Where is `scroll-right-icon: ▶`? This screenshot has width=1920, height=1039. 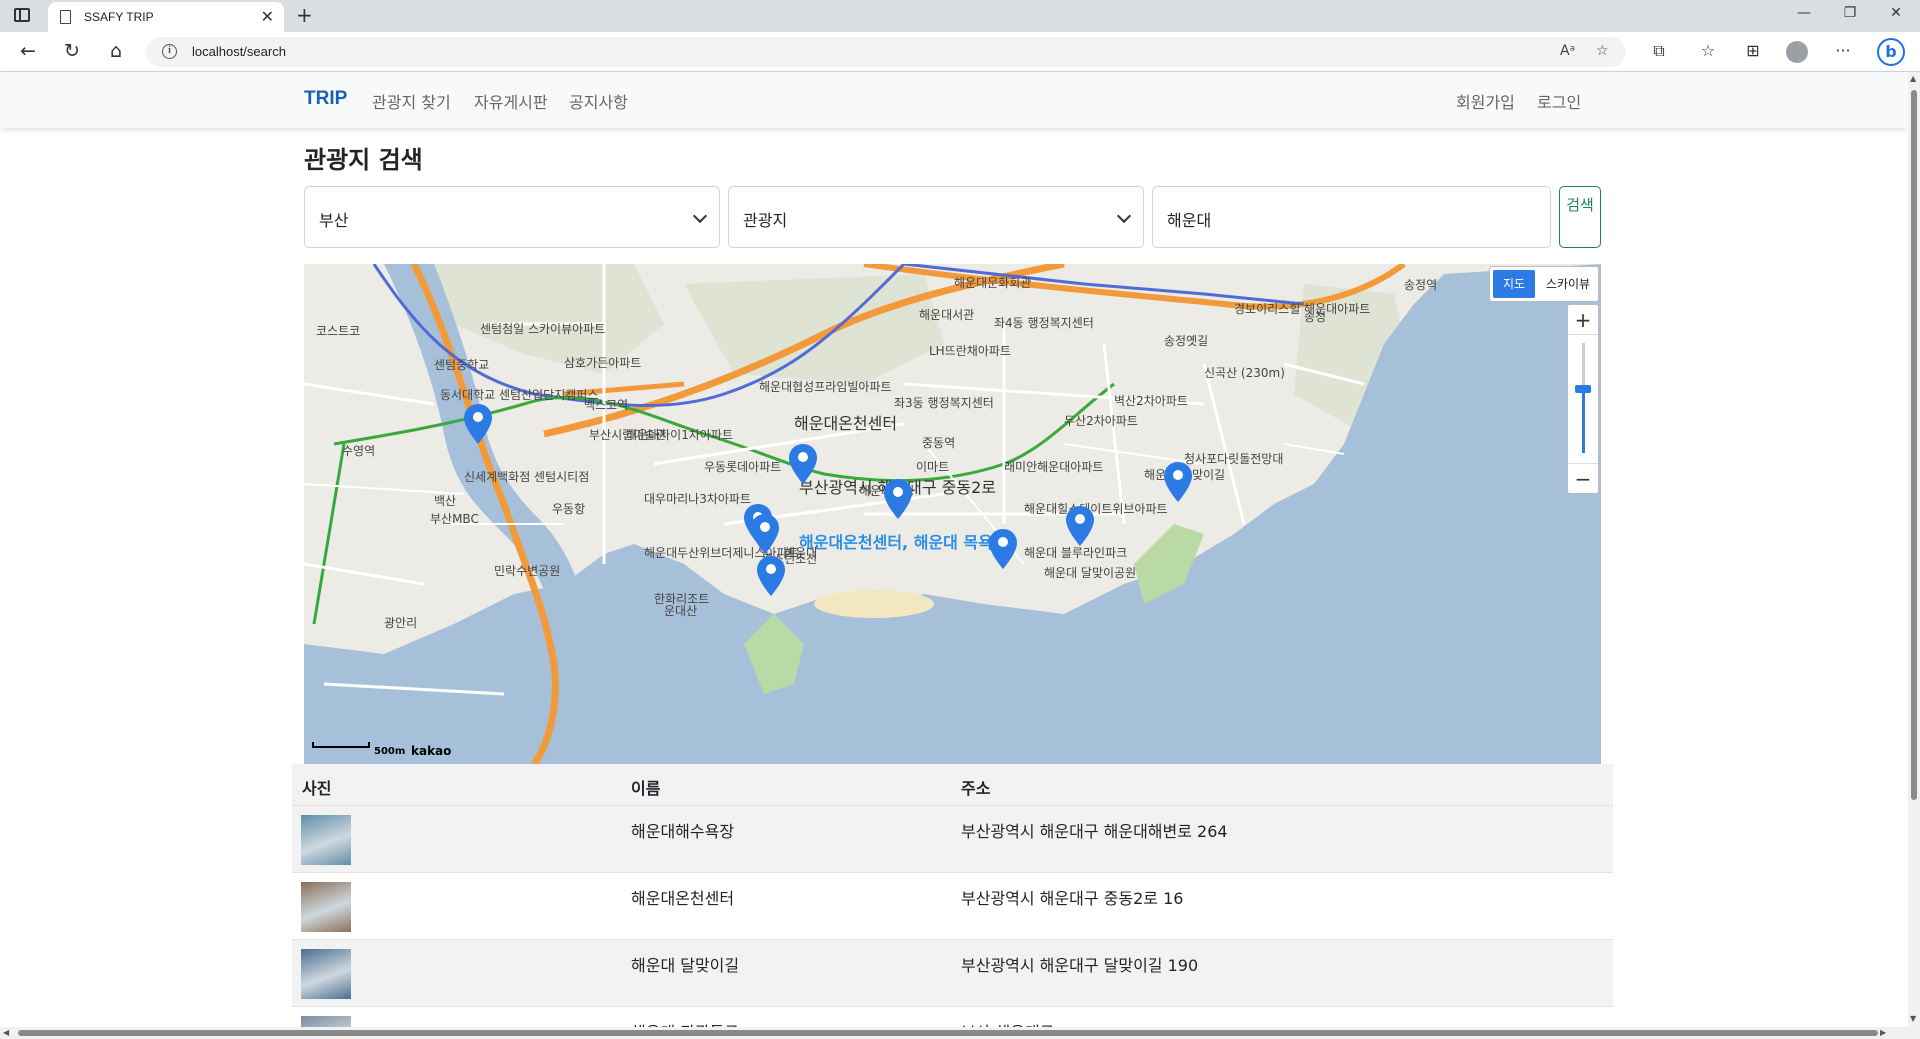 scroll-right-icon: ▶ is located at coordinates (1883, 1032).